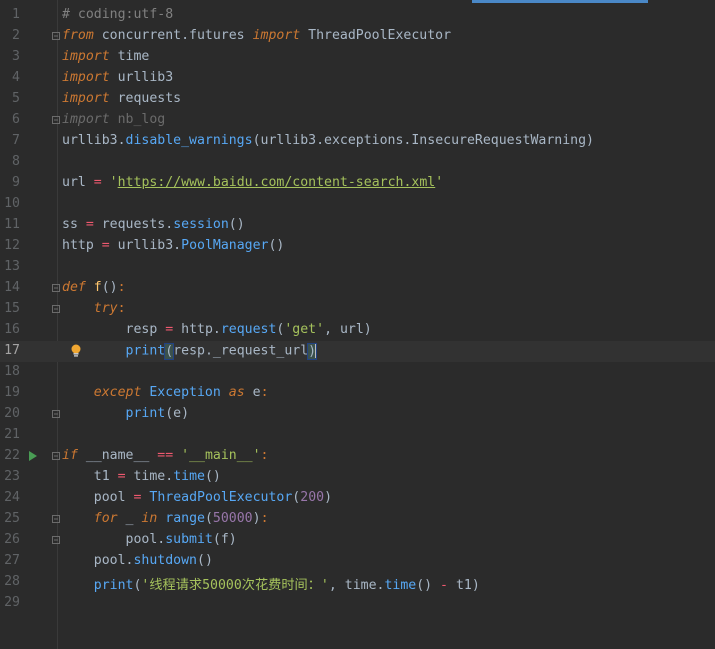 Image resolution: width=715 pixels, height=649 pixels. Describe the element at coordinates (105, 56) in the screenshot. I see `code-text: import time` at that location.